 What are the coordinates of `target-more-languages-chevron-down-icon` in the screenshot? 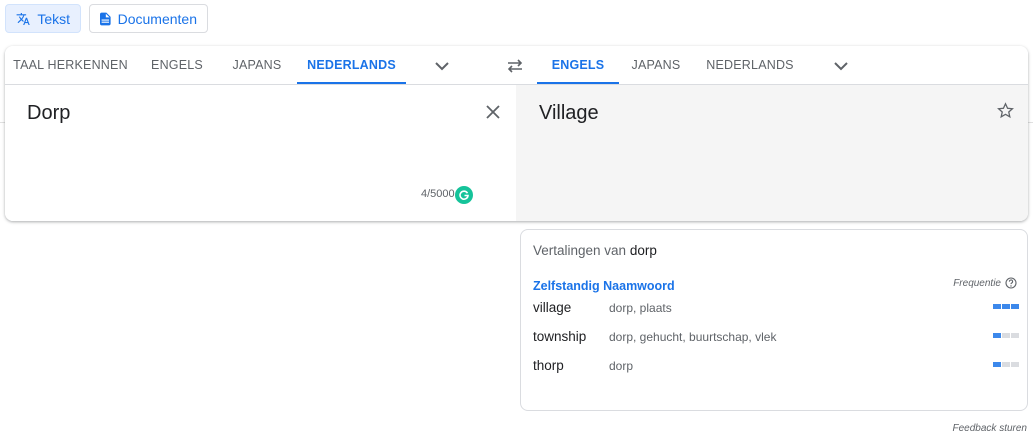 It's located at (841, 66).